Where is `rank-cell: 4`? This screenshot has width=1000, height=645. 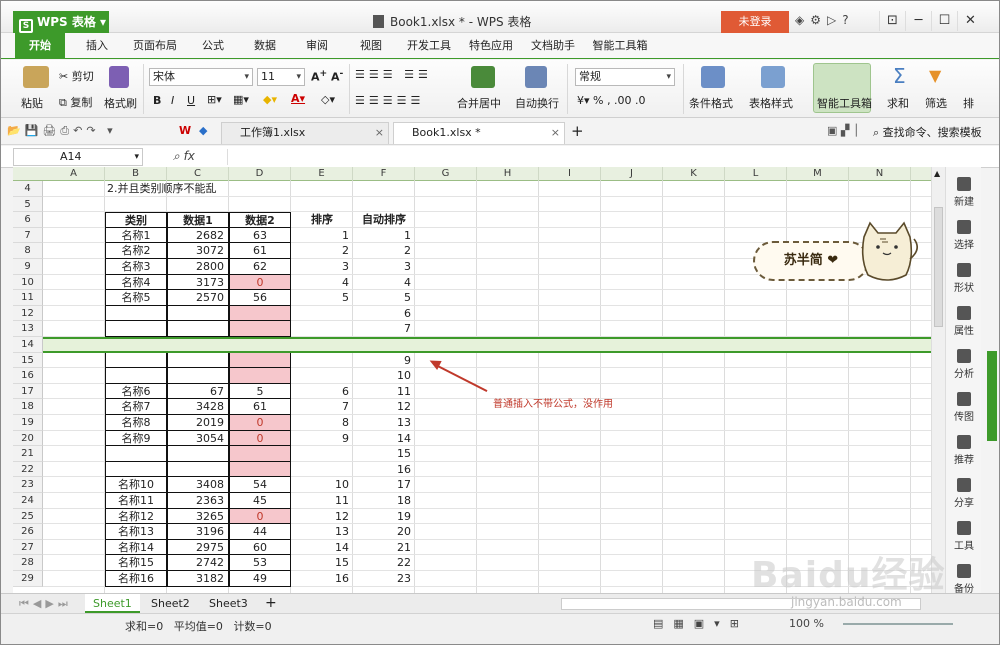
rank-cell: 4 is located at coordinates (322, 283).